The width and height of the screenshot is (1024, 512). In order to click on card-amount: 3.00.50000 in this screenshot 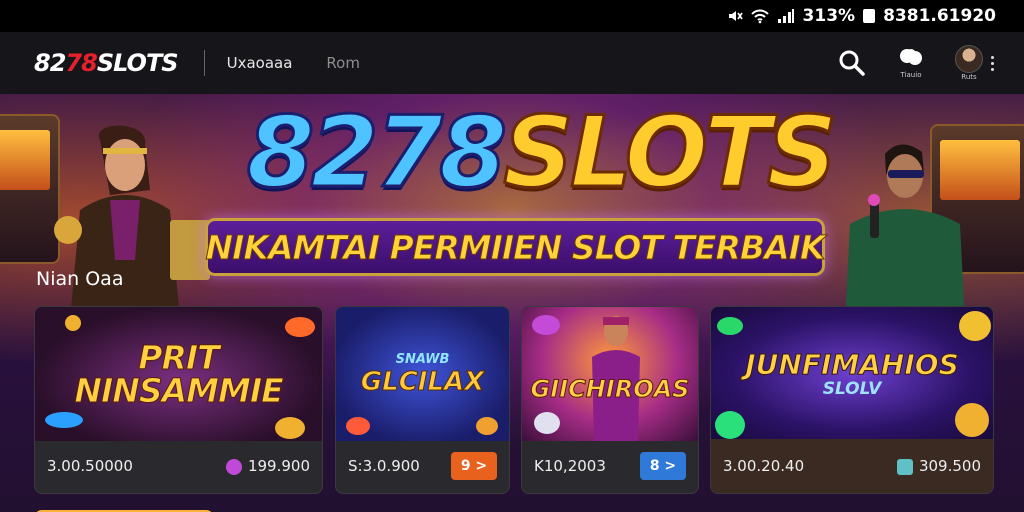, I will do `click(90, 466)`.